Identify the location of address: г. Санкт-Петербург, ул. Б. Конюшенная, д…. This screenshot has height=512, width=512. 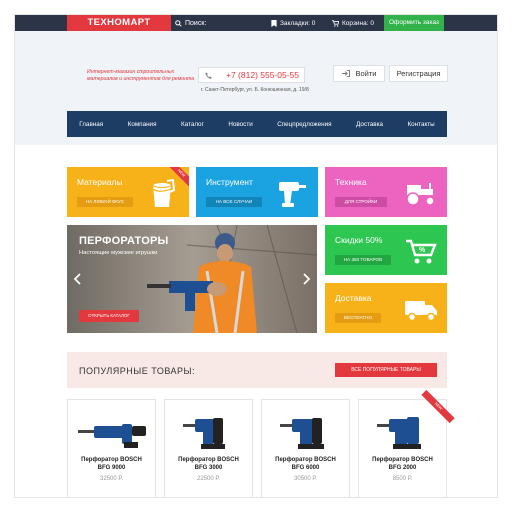
(255, 90).